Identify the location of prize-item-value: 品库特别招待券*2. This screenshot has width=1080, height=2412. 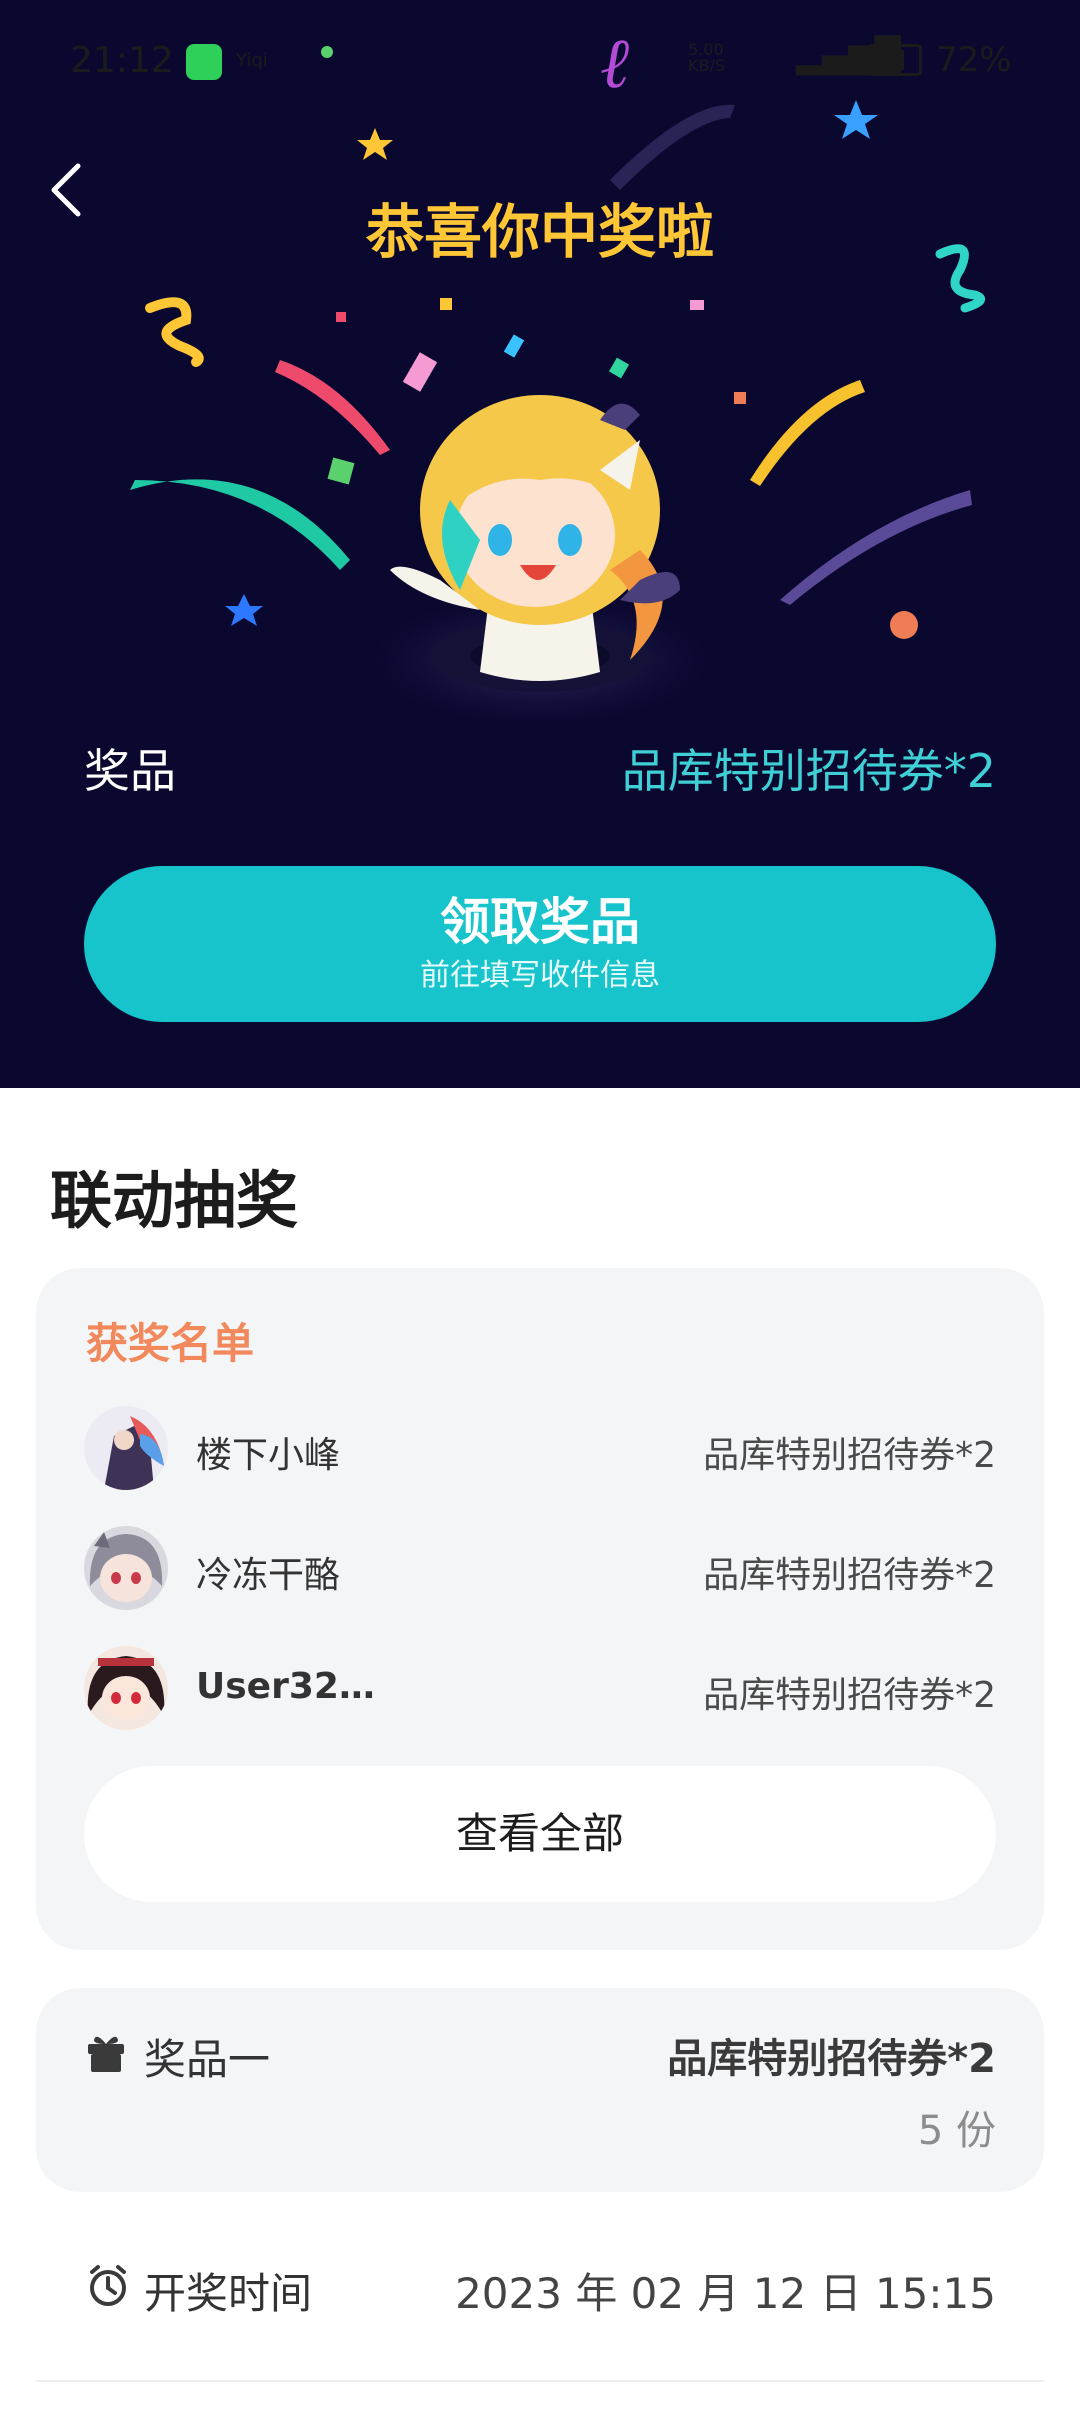
(831, 2059).